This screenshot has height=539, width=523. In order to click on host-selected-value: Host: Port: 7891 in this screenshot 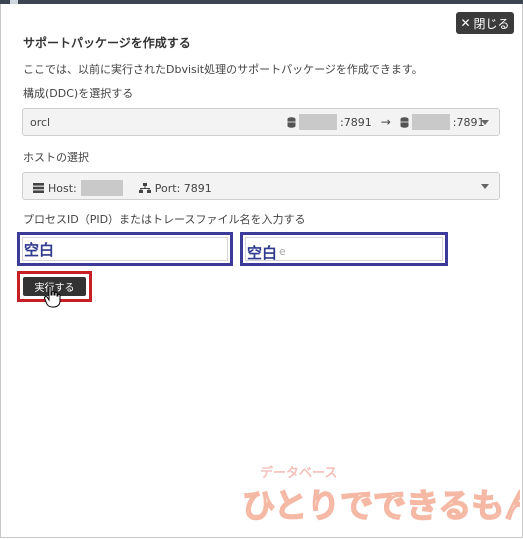, I will do `click(122, 188)`.